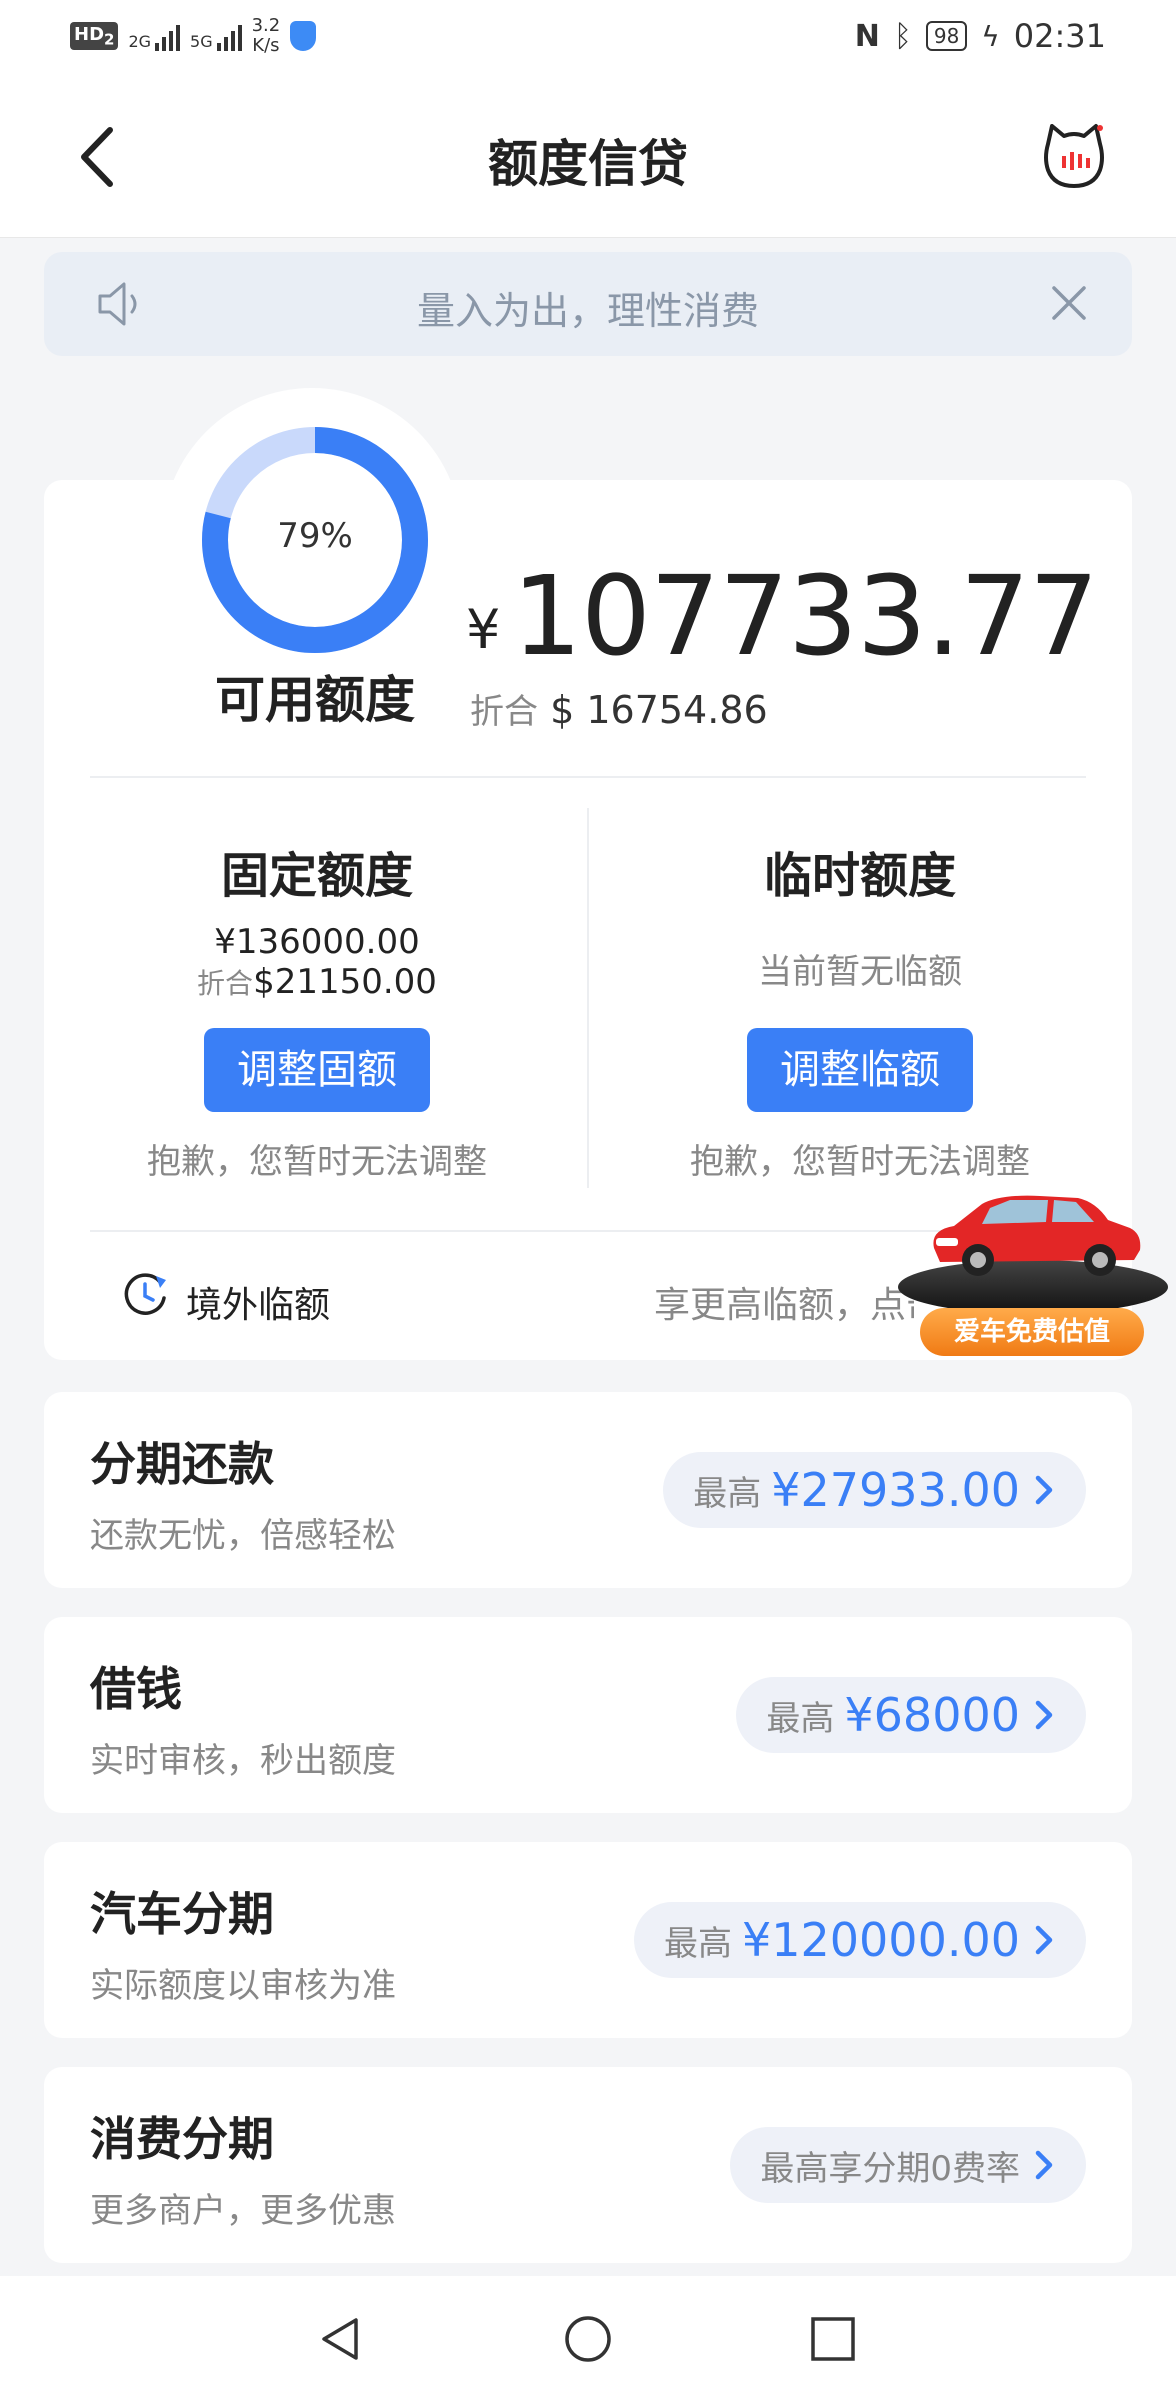 The image size is (1176, 2400). I want to click on pill-value: ¥120000.00, so click(880, 1940).